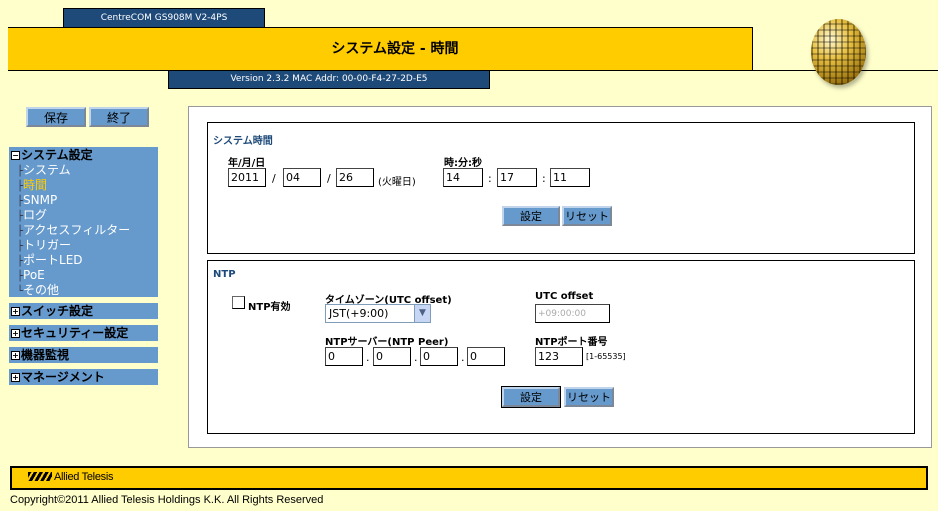 The height and width of the screenshot is (511, 938). Describe the element at coordinates (83, 215) in the screenshot. I see `nav-item-log: ├ログ` at that location.